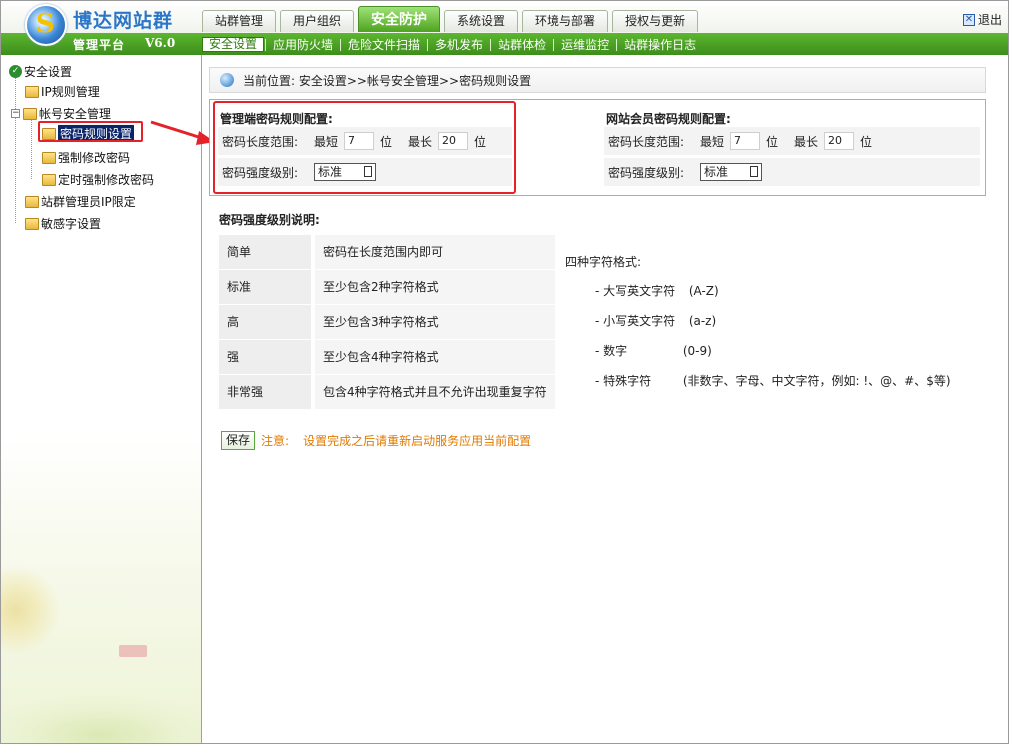  What do you see at coordinates (623, 381) in the screenshot?
I see `format-name: - 特殊字符` at bounding box center [623, 381].